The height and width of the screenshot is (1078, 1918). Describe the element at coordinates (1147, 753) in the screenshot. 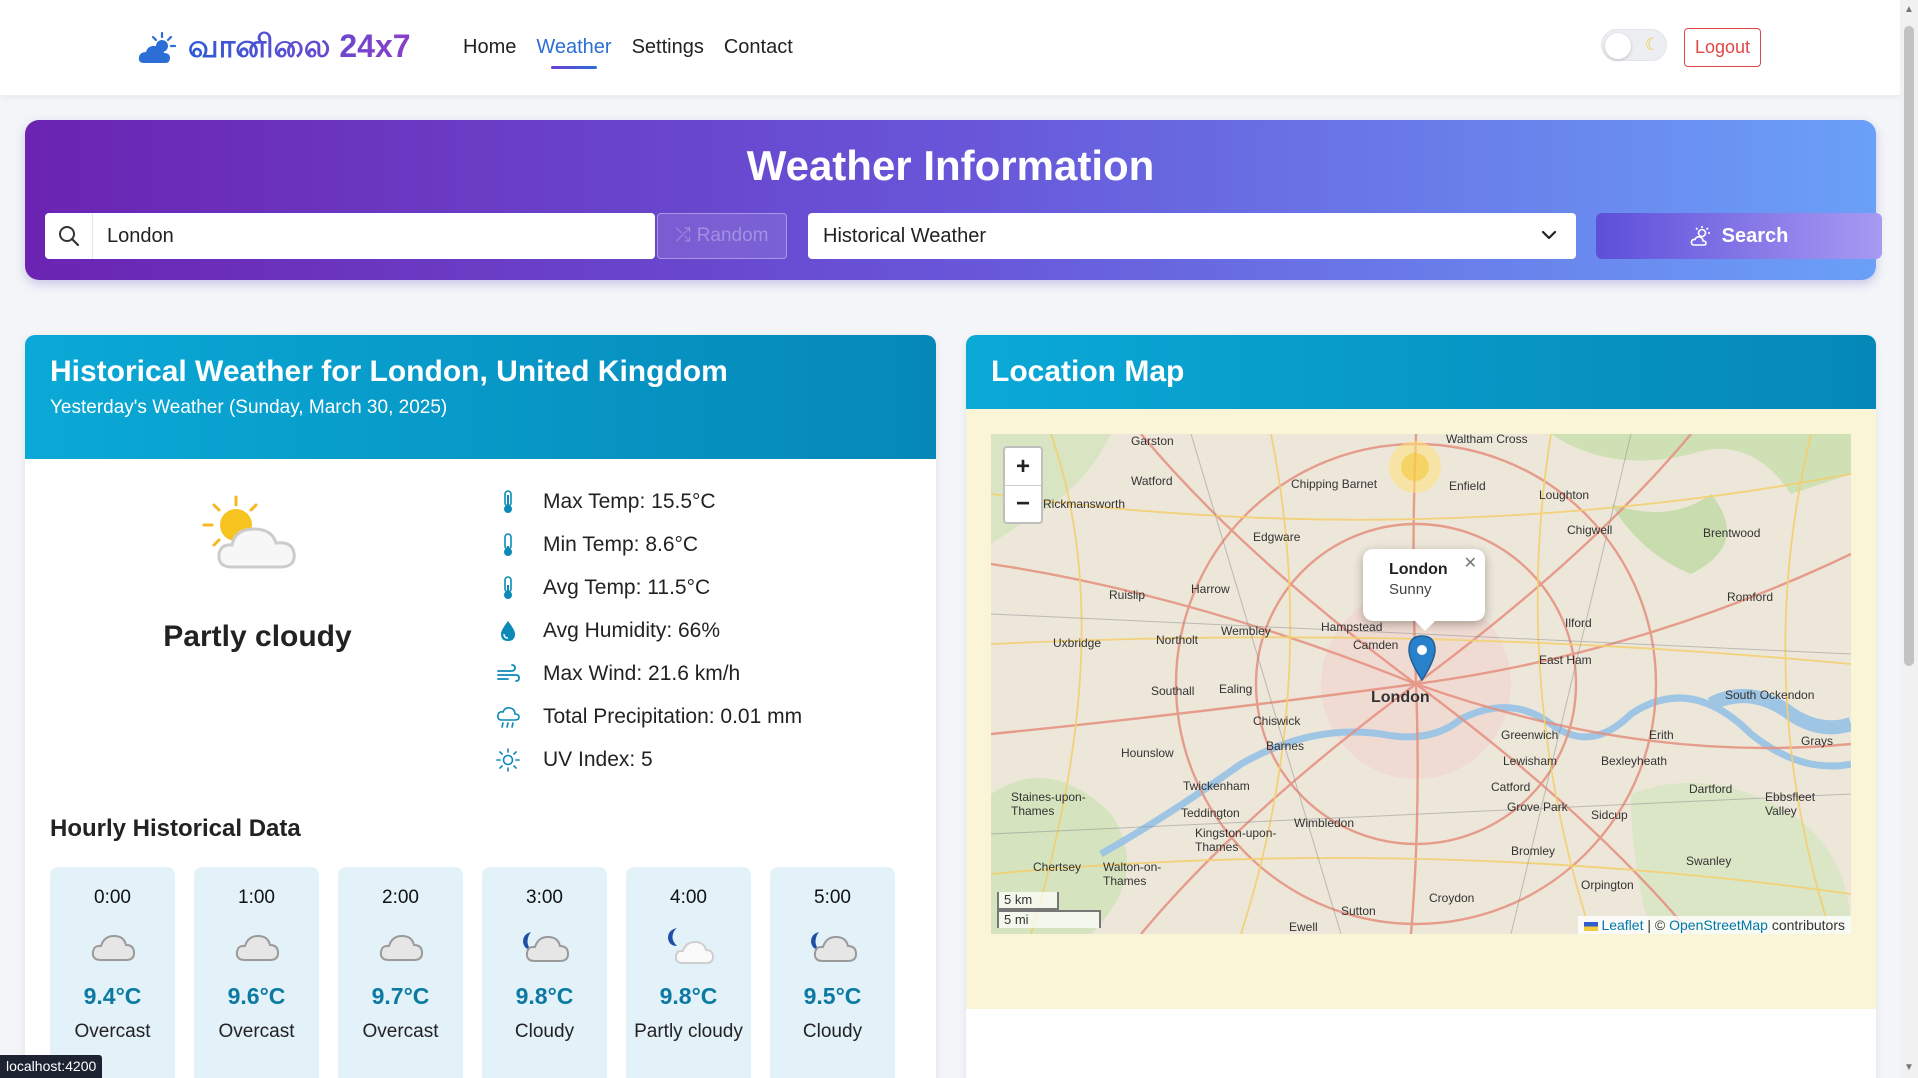

I see `map-label: Hounslow` at that location.